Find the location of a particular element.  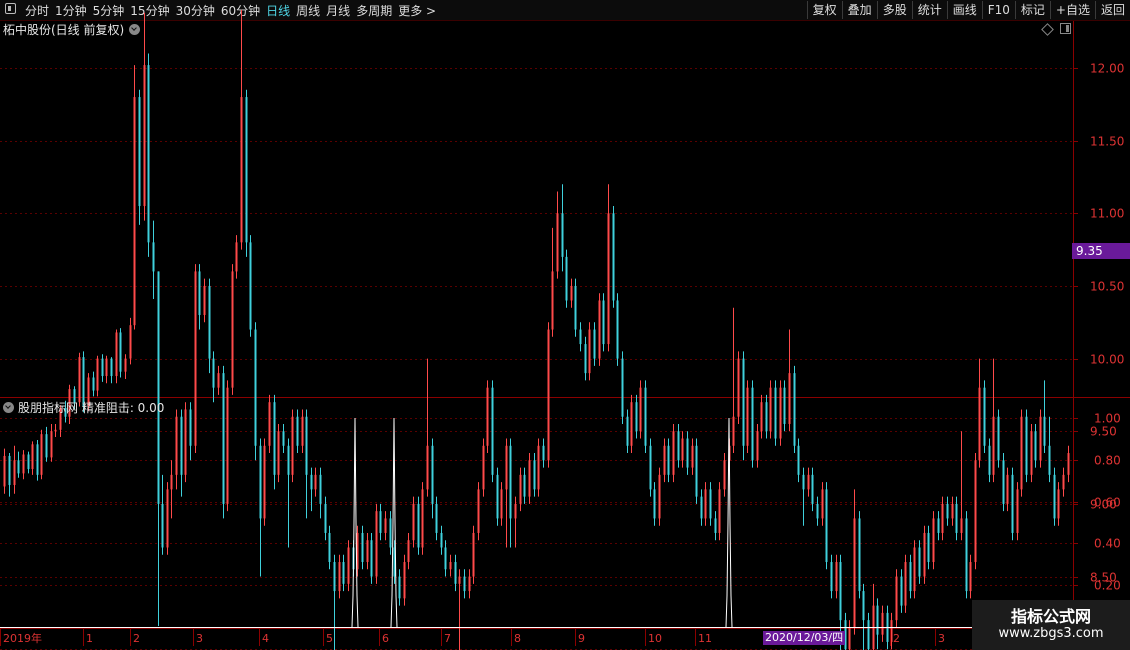

y-tick-label: 9.50 is located at coordinates (1103, 432).